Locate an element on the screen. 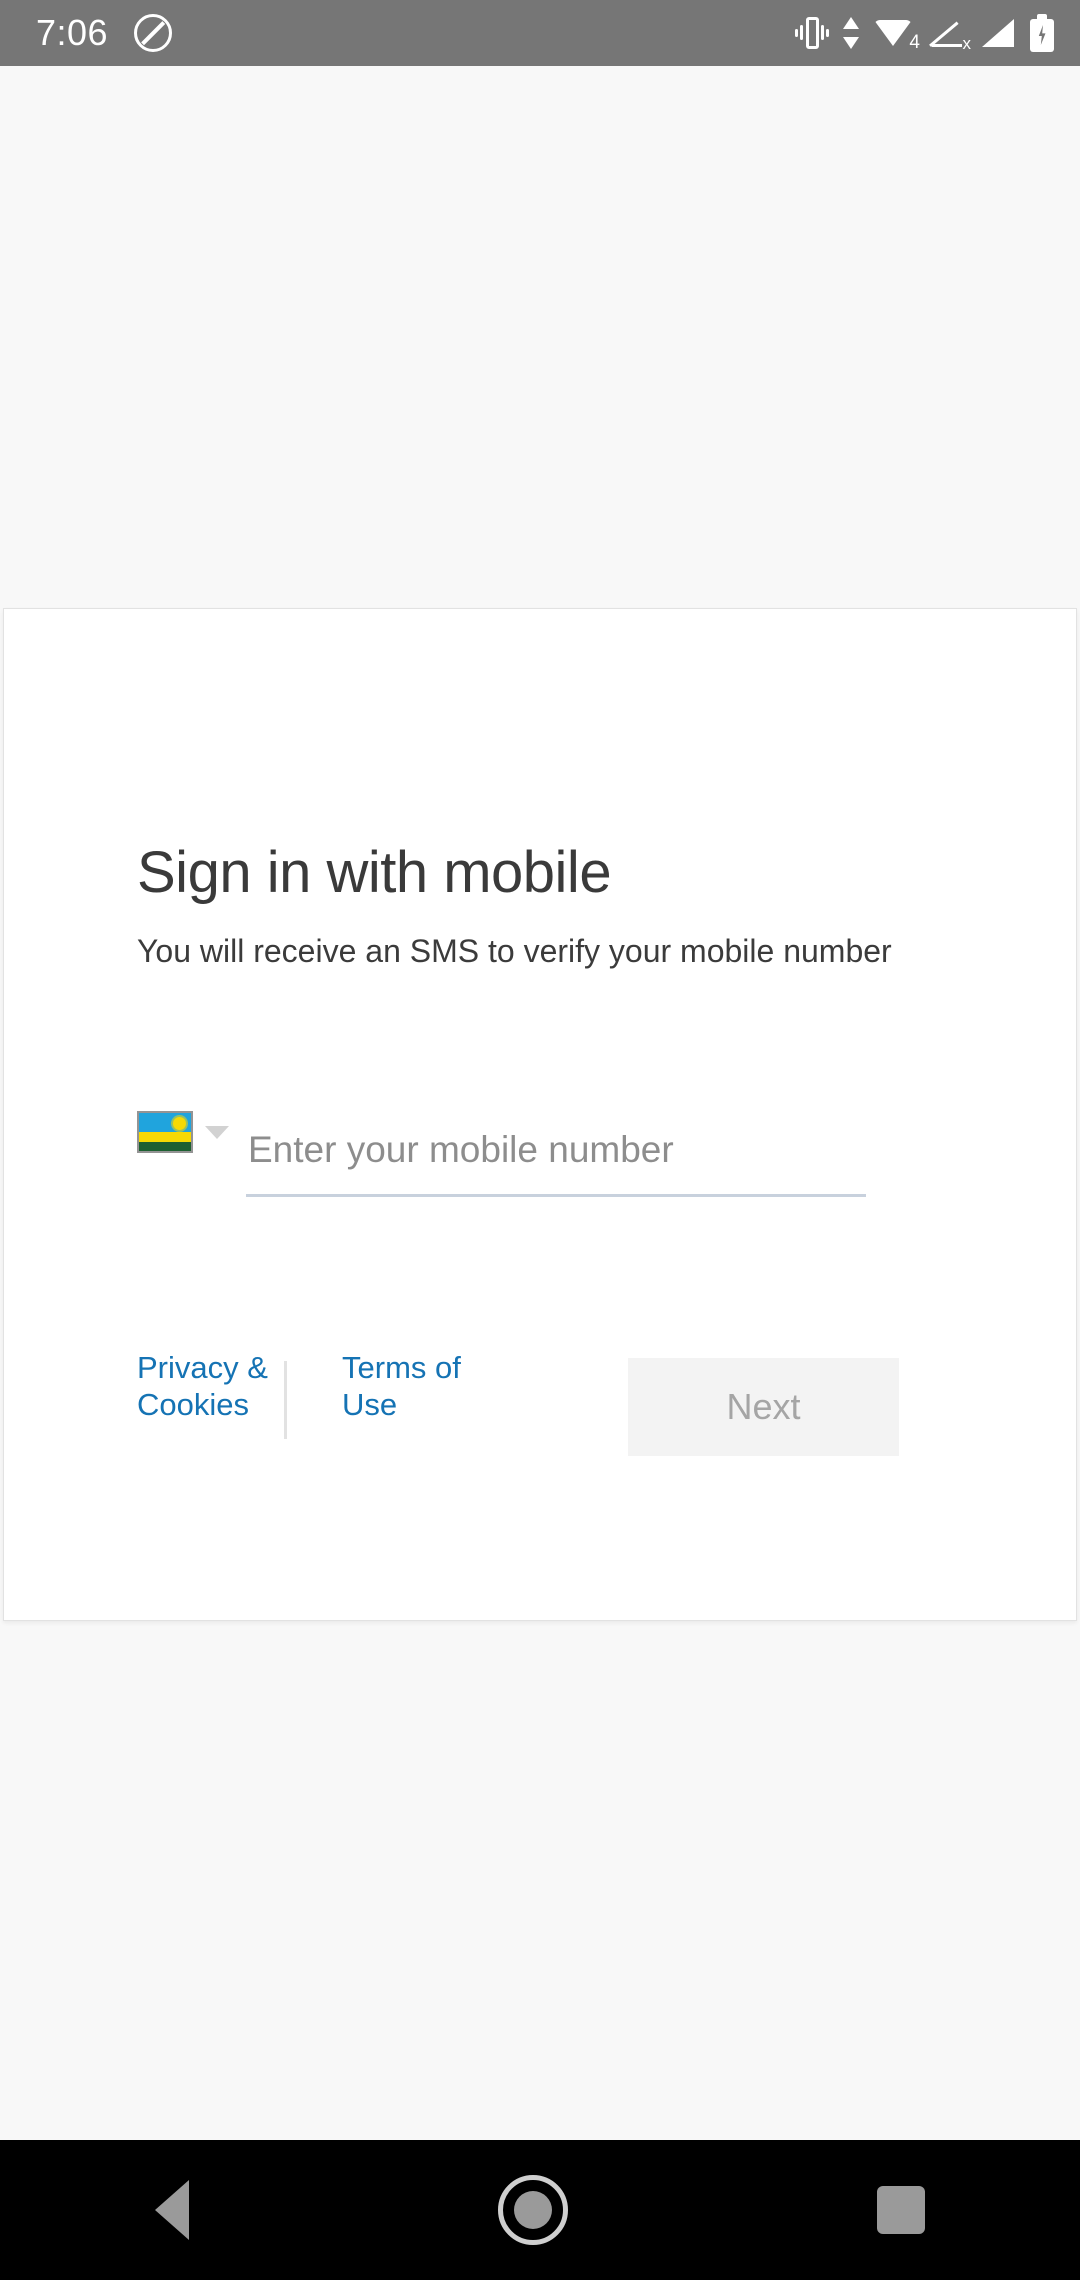 Image resolution: width=1080 pixels, height=2280 pixels. next-button: Next is located at coordinates (763, 1407).